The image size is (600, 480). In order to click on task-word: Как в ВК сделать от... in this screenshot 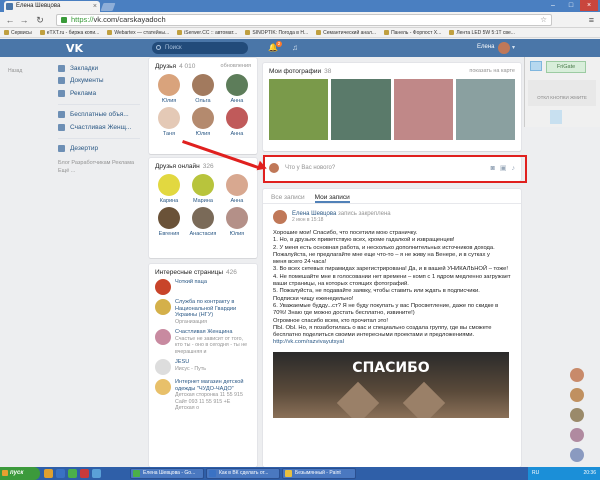, I will do `click(243, 473)`.